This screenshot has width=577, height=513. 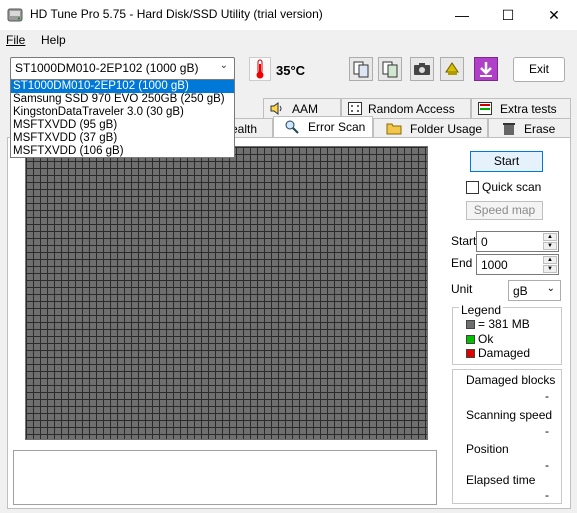 I want to click on save-download-icon, so click(x=486, y=69).